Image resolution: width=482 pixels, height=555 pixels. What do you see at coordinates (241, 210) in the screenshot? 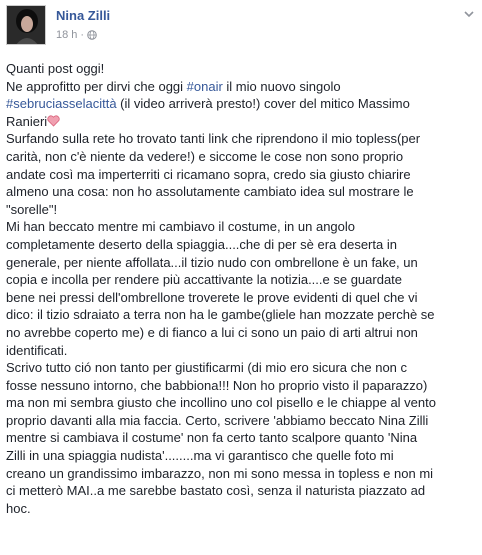
I see `post-line: "sorelle"!` at bounding box center [241, 210].